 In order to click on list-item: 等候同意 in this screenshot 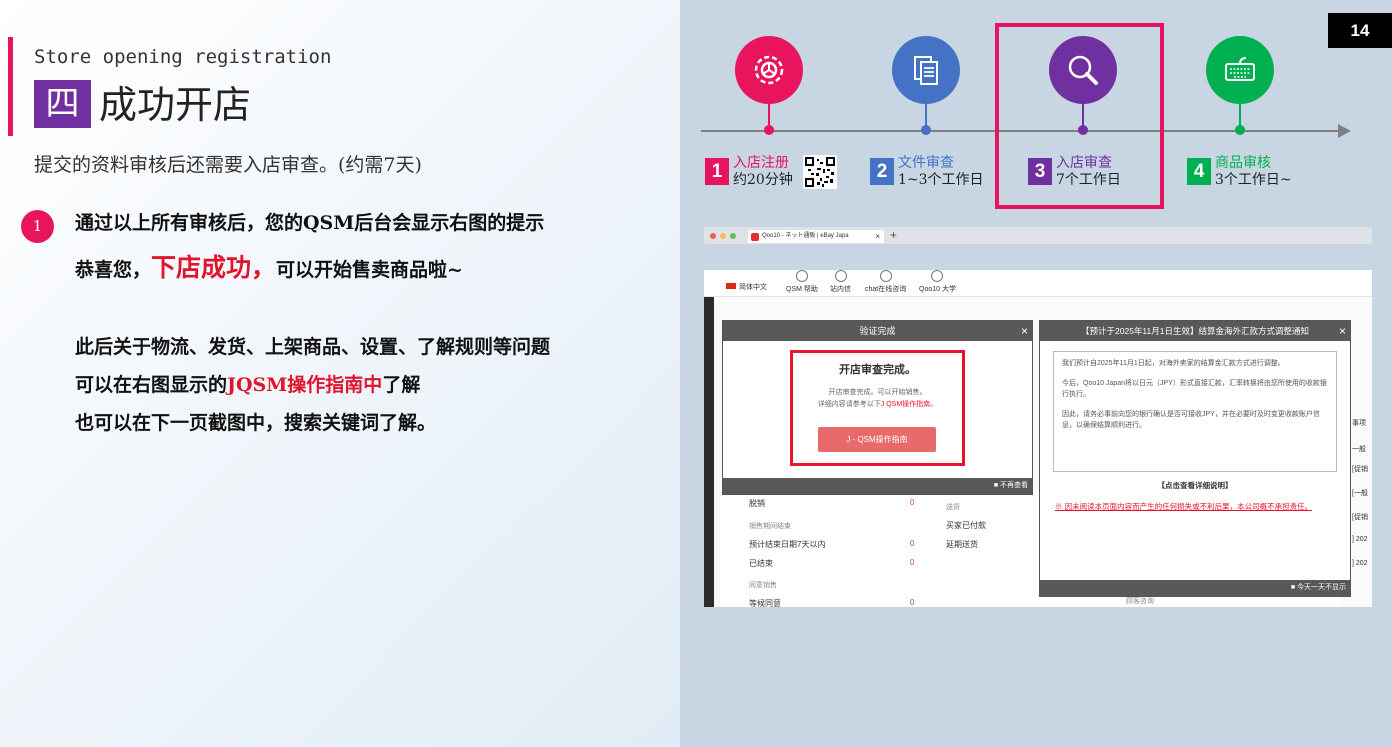, I will do `click(765, 602)`.